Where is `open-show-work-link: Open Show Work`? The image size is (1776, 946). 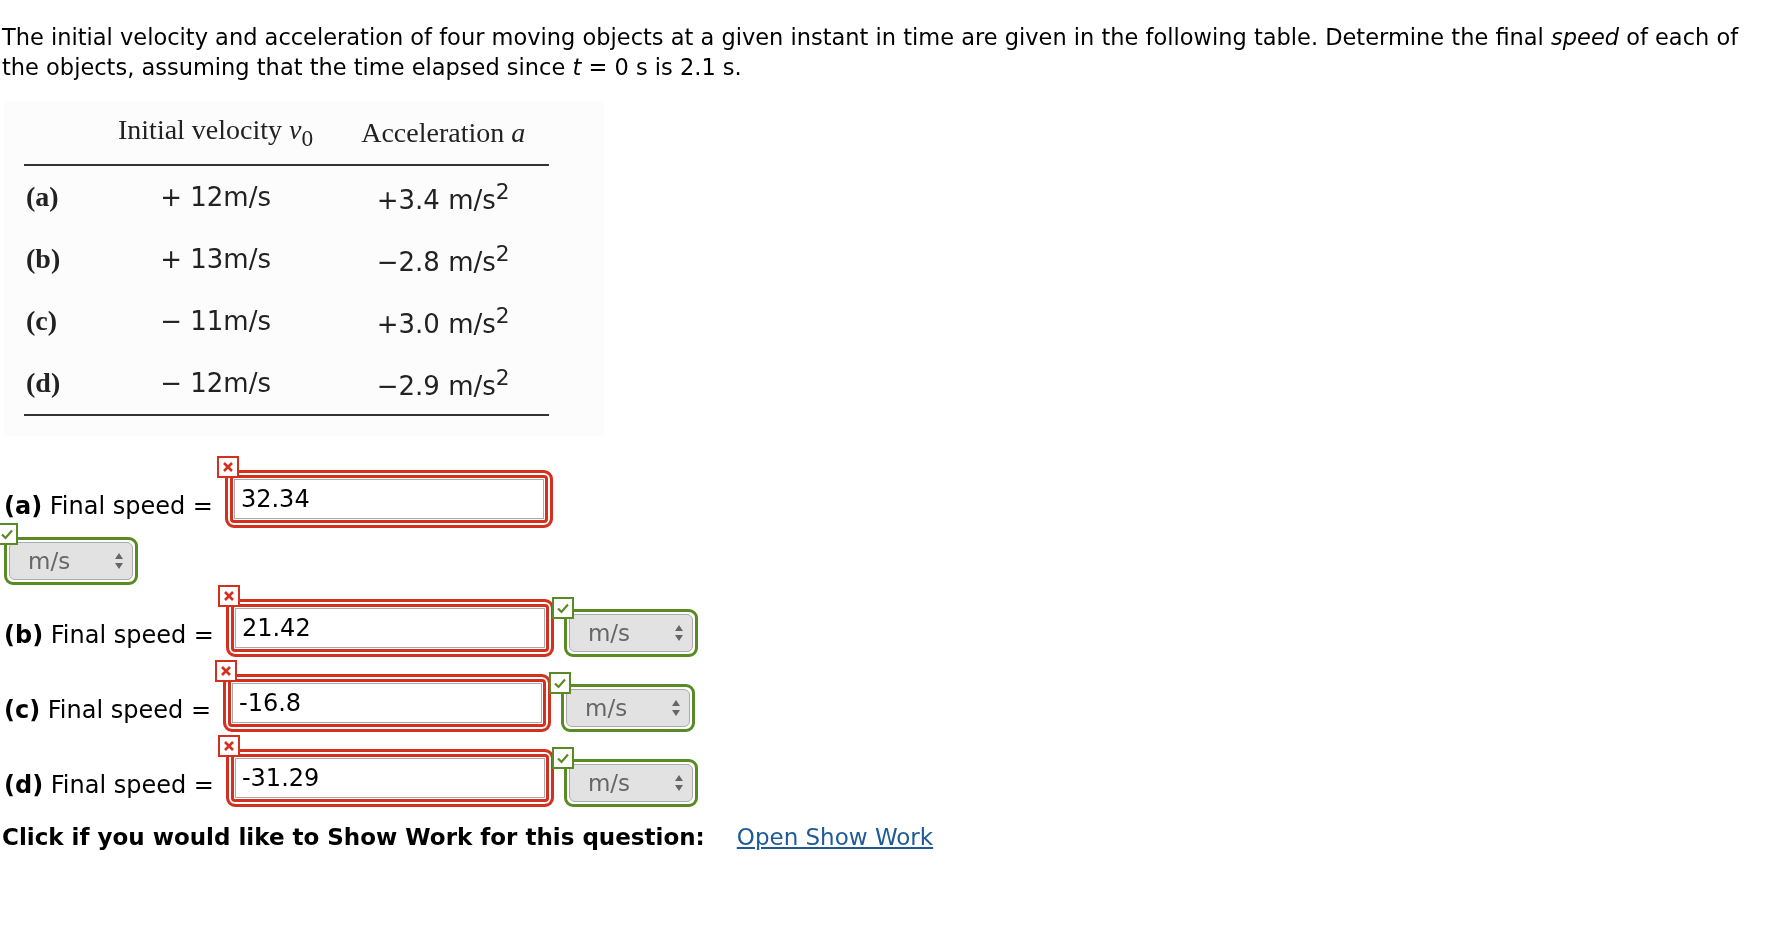 open-show-work-link: Open Show Work is located at coordinates (835, 836).